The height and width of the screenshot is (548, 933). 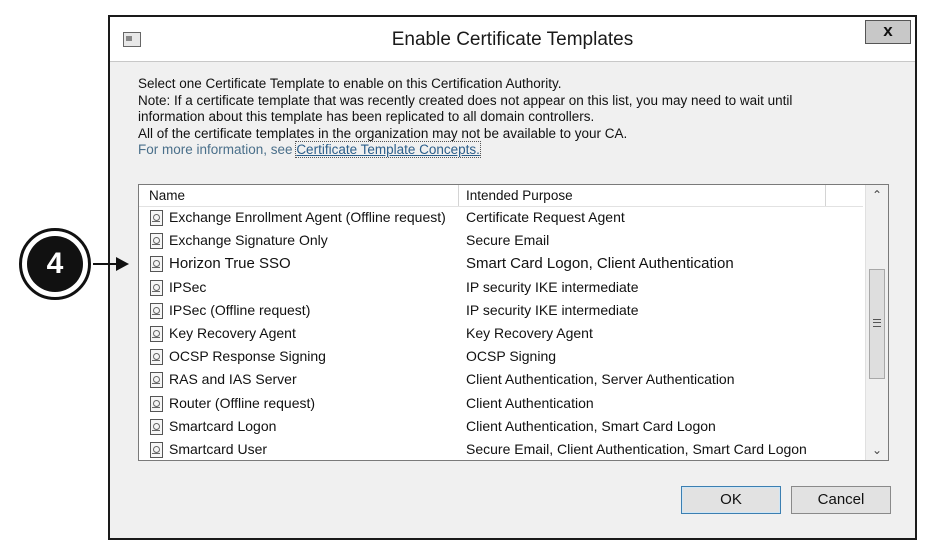 I want to click on template-purpose: Certificate Request Agent, so click(x=545, y=217).